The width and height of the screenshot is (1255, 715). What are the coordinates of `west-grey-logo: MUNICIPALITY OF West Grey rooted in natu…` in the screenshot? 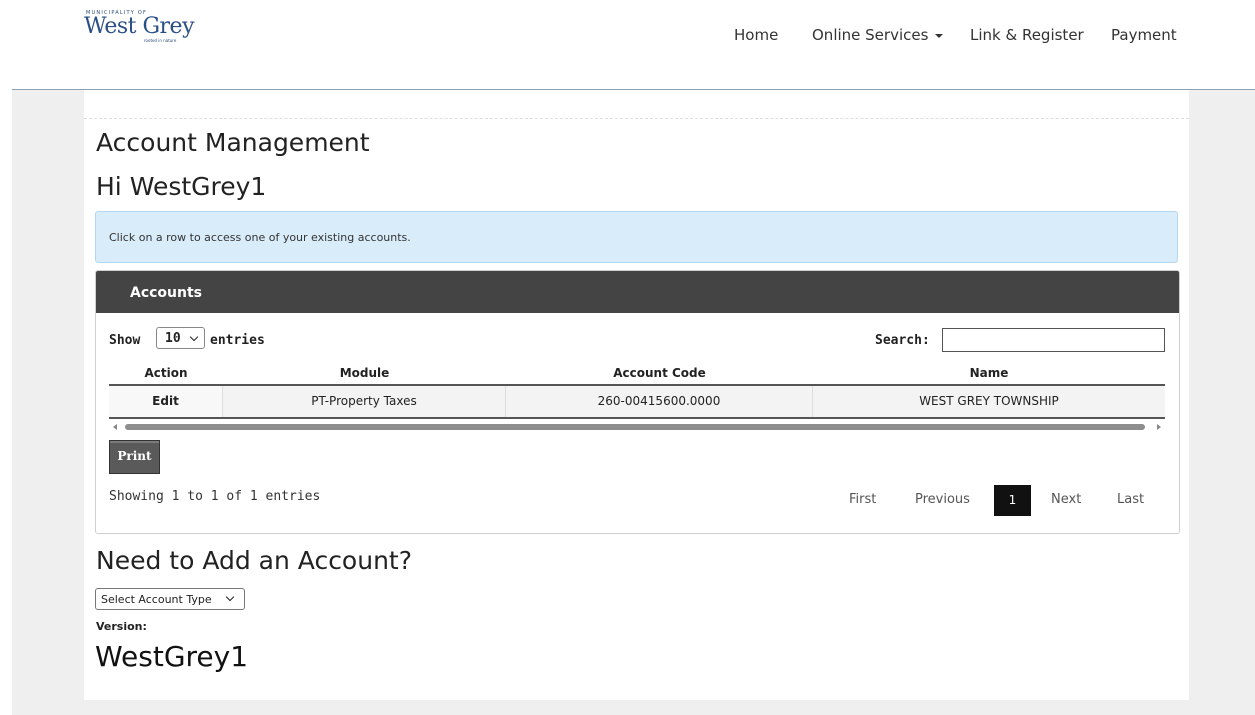 It's located at (144, 26).